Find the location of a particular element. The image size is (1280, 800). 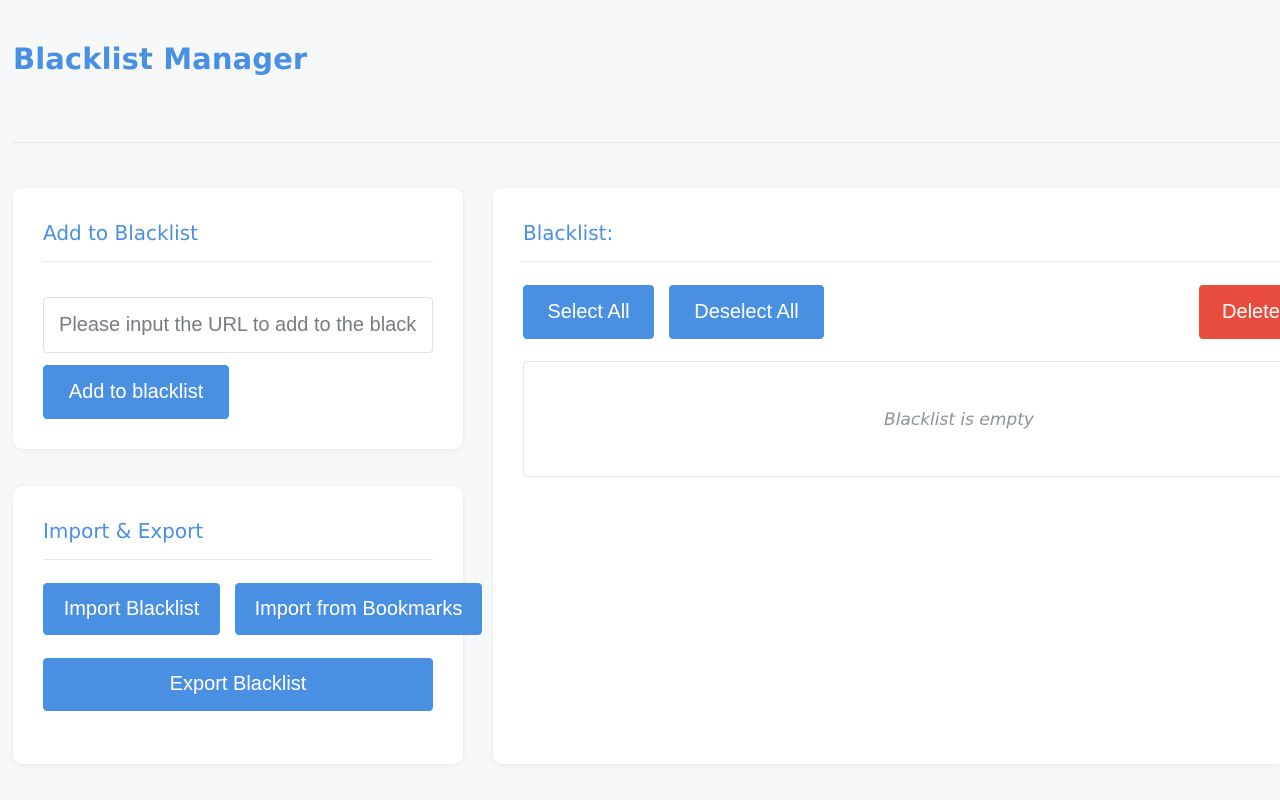

import-blacklist-button: Import Blacklist is located at coordinates (131, 609).